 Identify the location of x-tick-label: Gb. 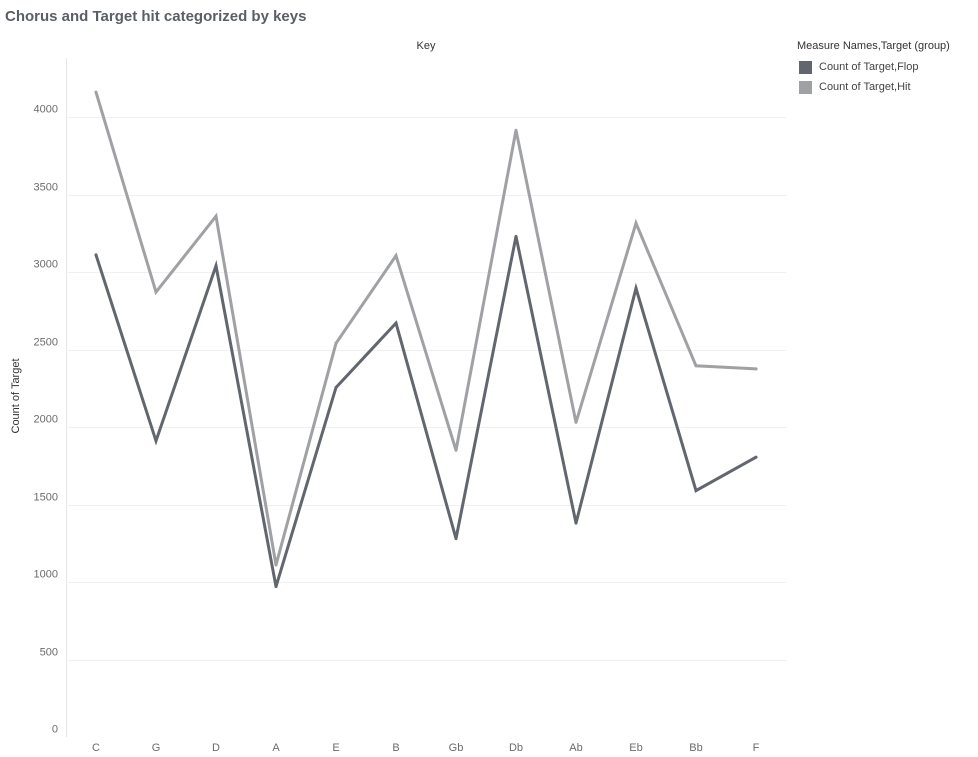
(456, 748).